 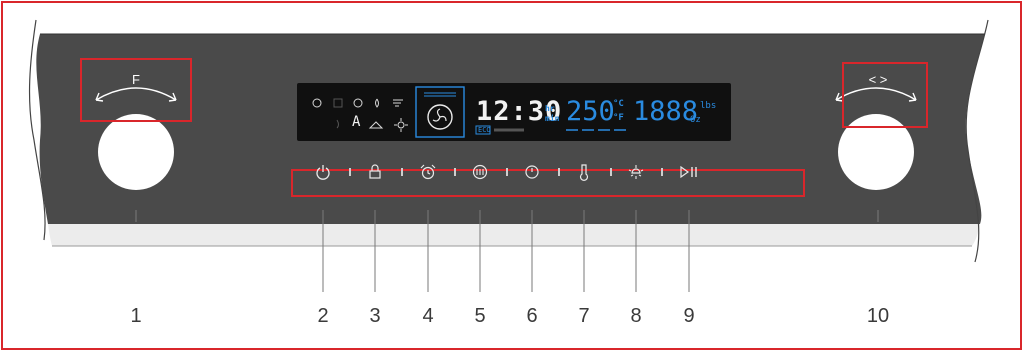 I want to click on alarm-button, so click(x=428, y=172).